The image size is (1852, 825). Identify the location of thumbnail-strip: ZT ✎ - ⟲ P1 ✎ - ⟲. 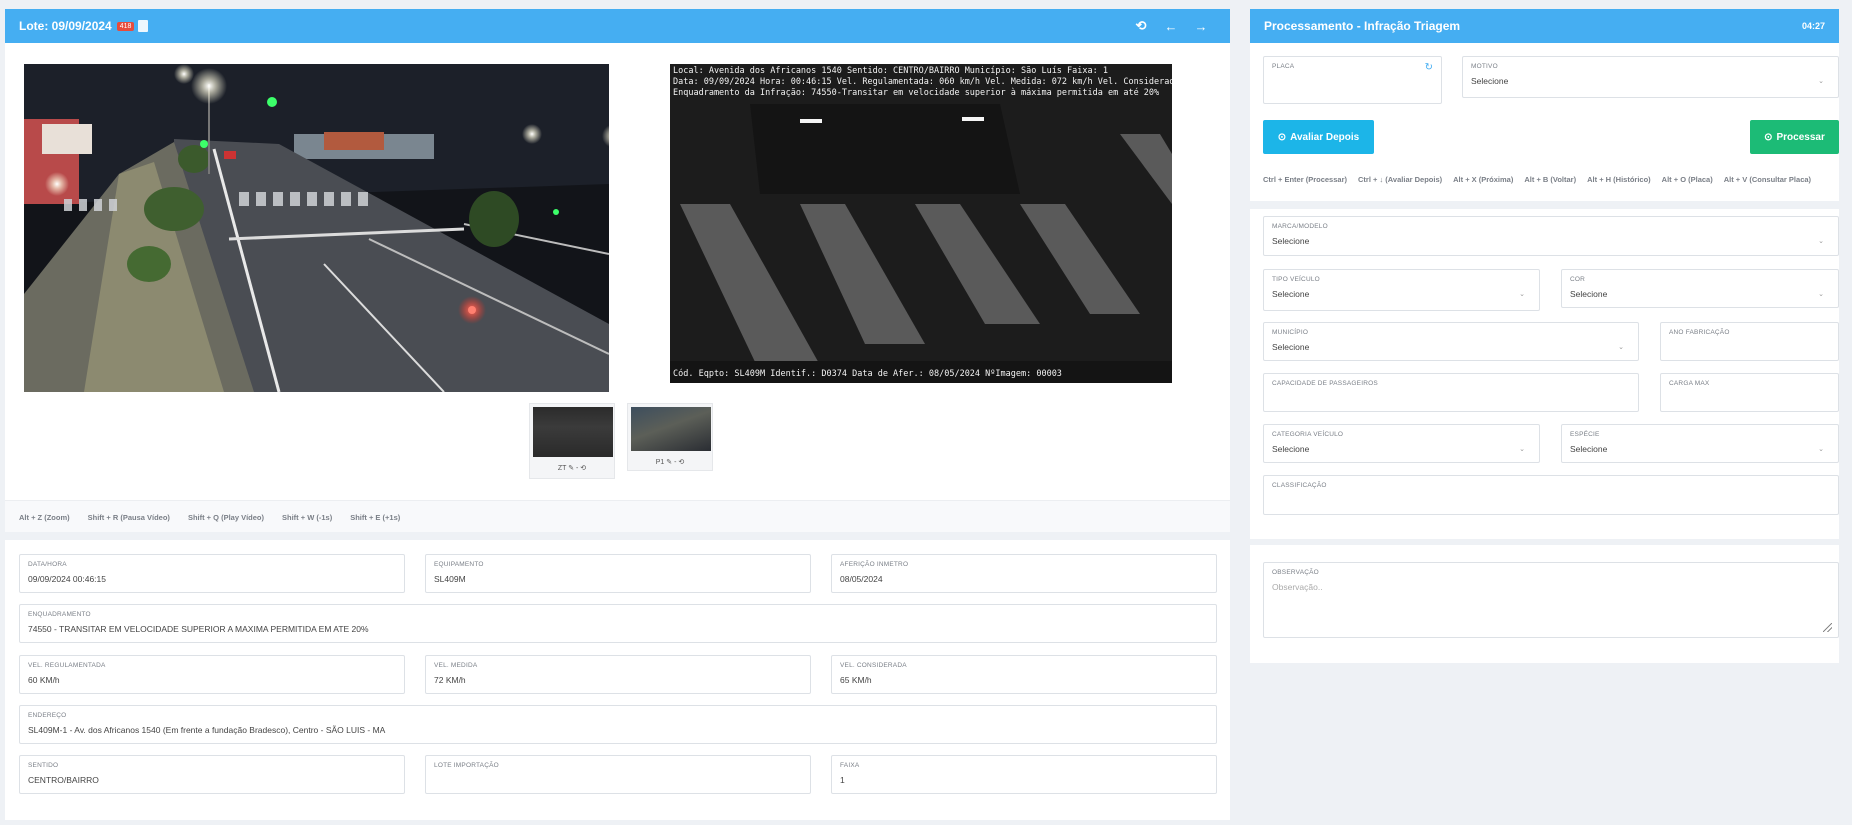
(621, 441).